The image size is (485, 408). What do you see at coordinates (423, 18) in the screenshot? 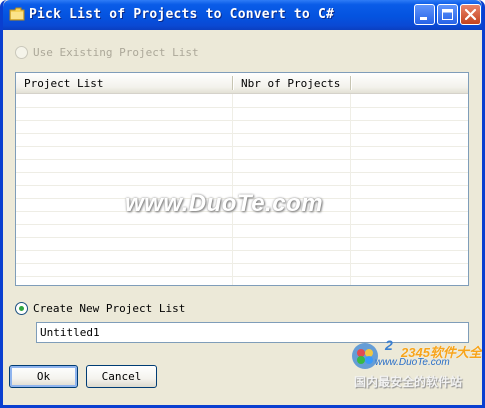
I see `minimize-icon` at bounding box center [423, 18].